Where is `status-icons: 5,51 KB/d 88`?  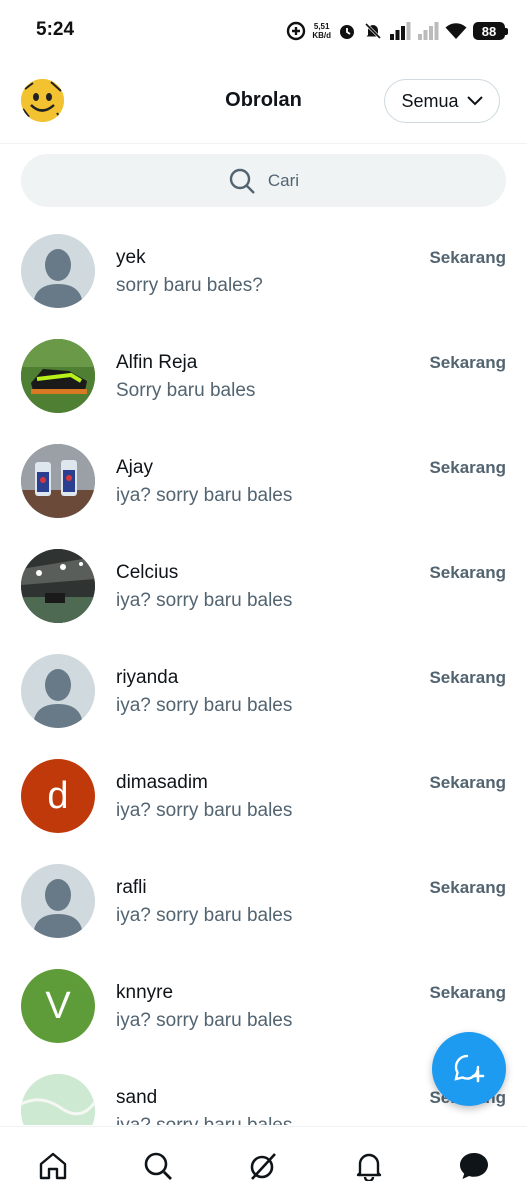
status-icons: 5,51 KB/d 88 is located at coordinates (397, 31).